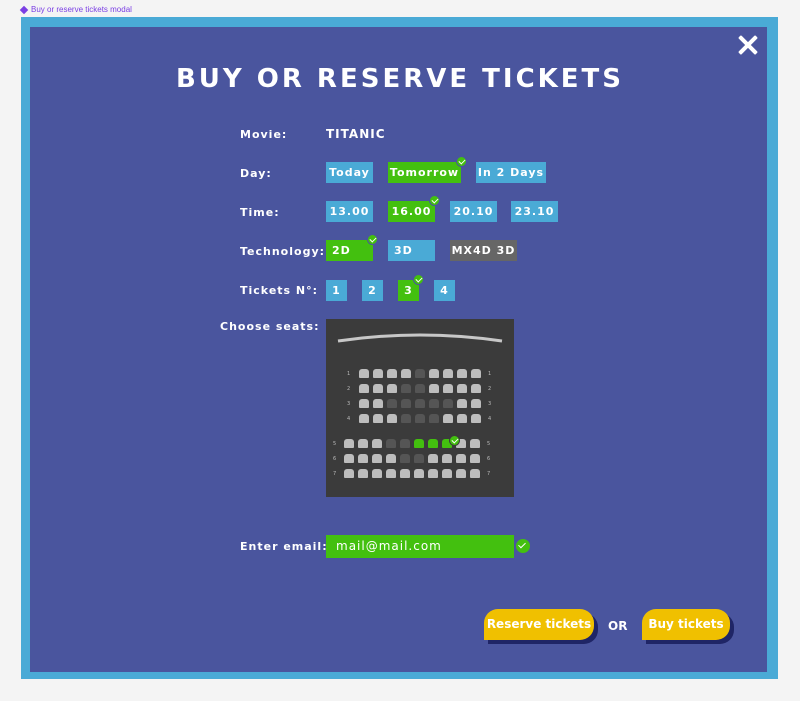  What do you see at coordinates (420, 338) in the screenshot?
I see `screen-icon` at bounding box center [420, 338].